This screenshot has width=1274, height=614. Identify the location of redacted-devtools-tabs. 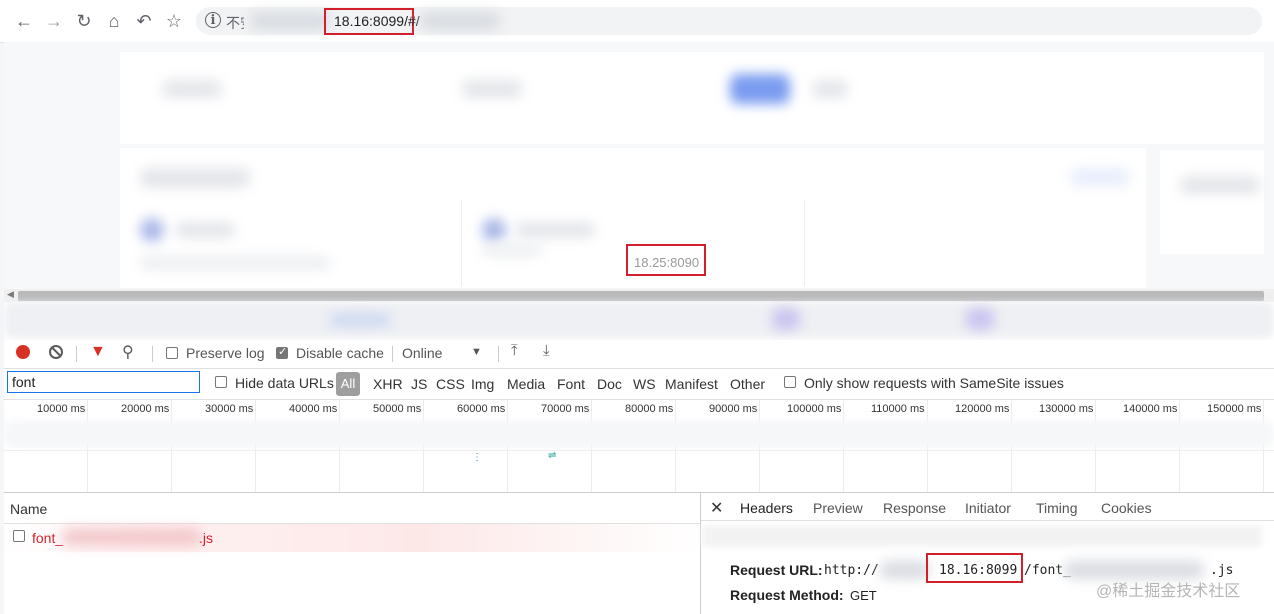
(639, 320).